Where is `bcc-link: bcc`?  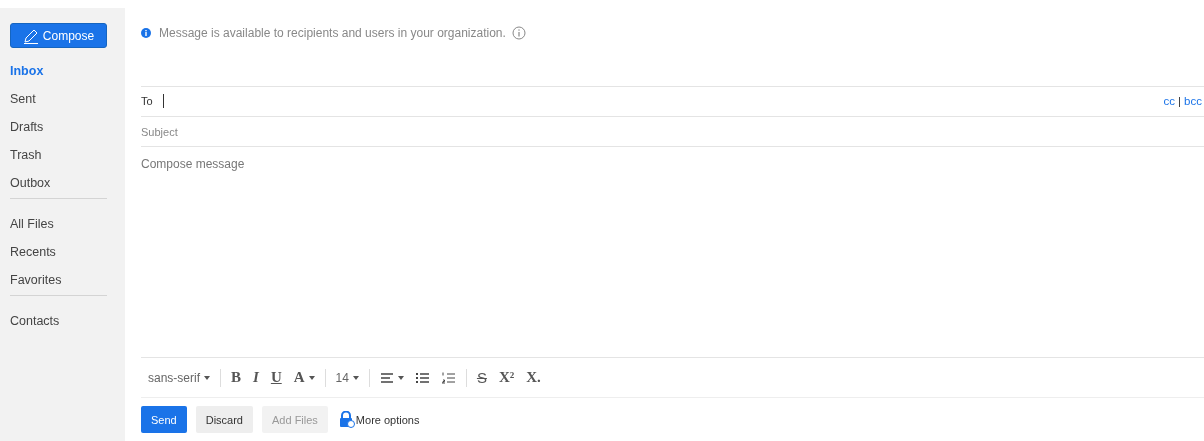 bcc-link: bcc is located at coordinates (1193, 101).